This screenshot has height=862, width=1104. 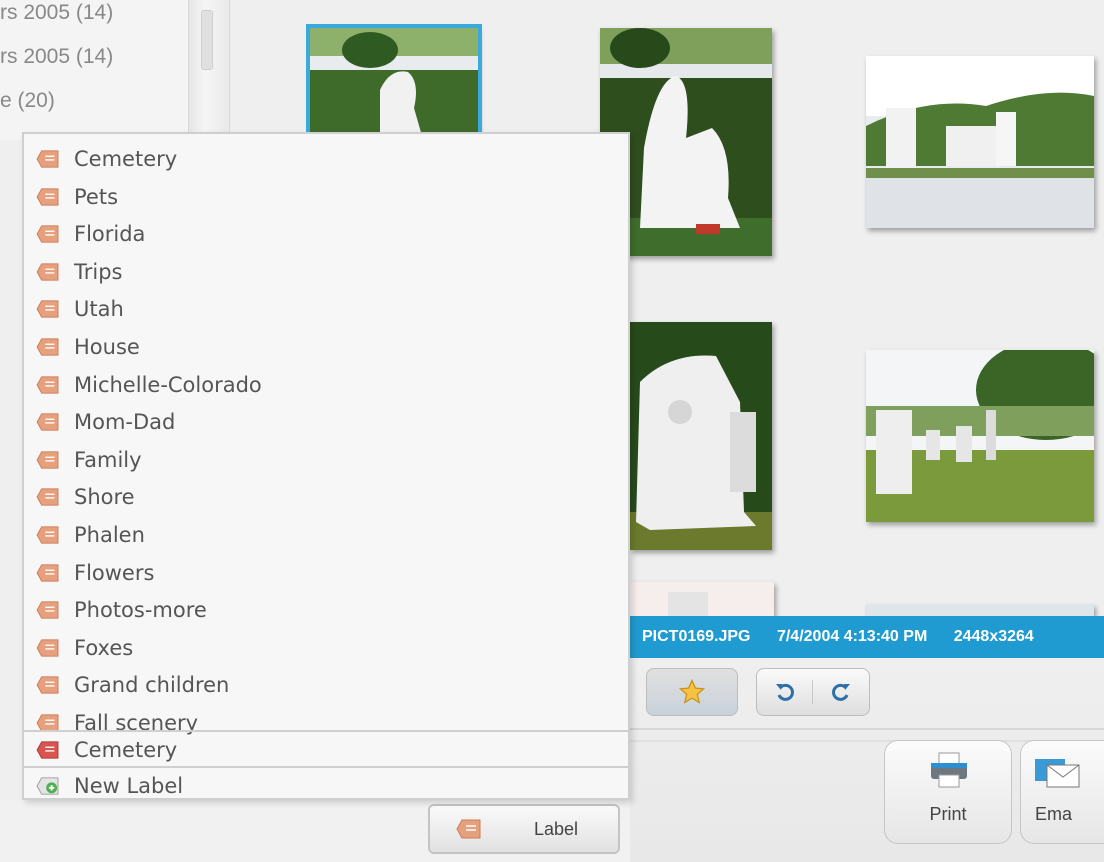 What do you see at coordinates (326, 685) in the screenshot?
I see `label-menu-item: Grand children` at bounding box center [326, 685].